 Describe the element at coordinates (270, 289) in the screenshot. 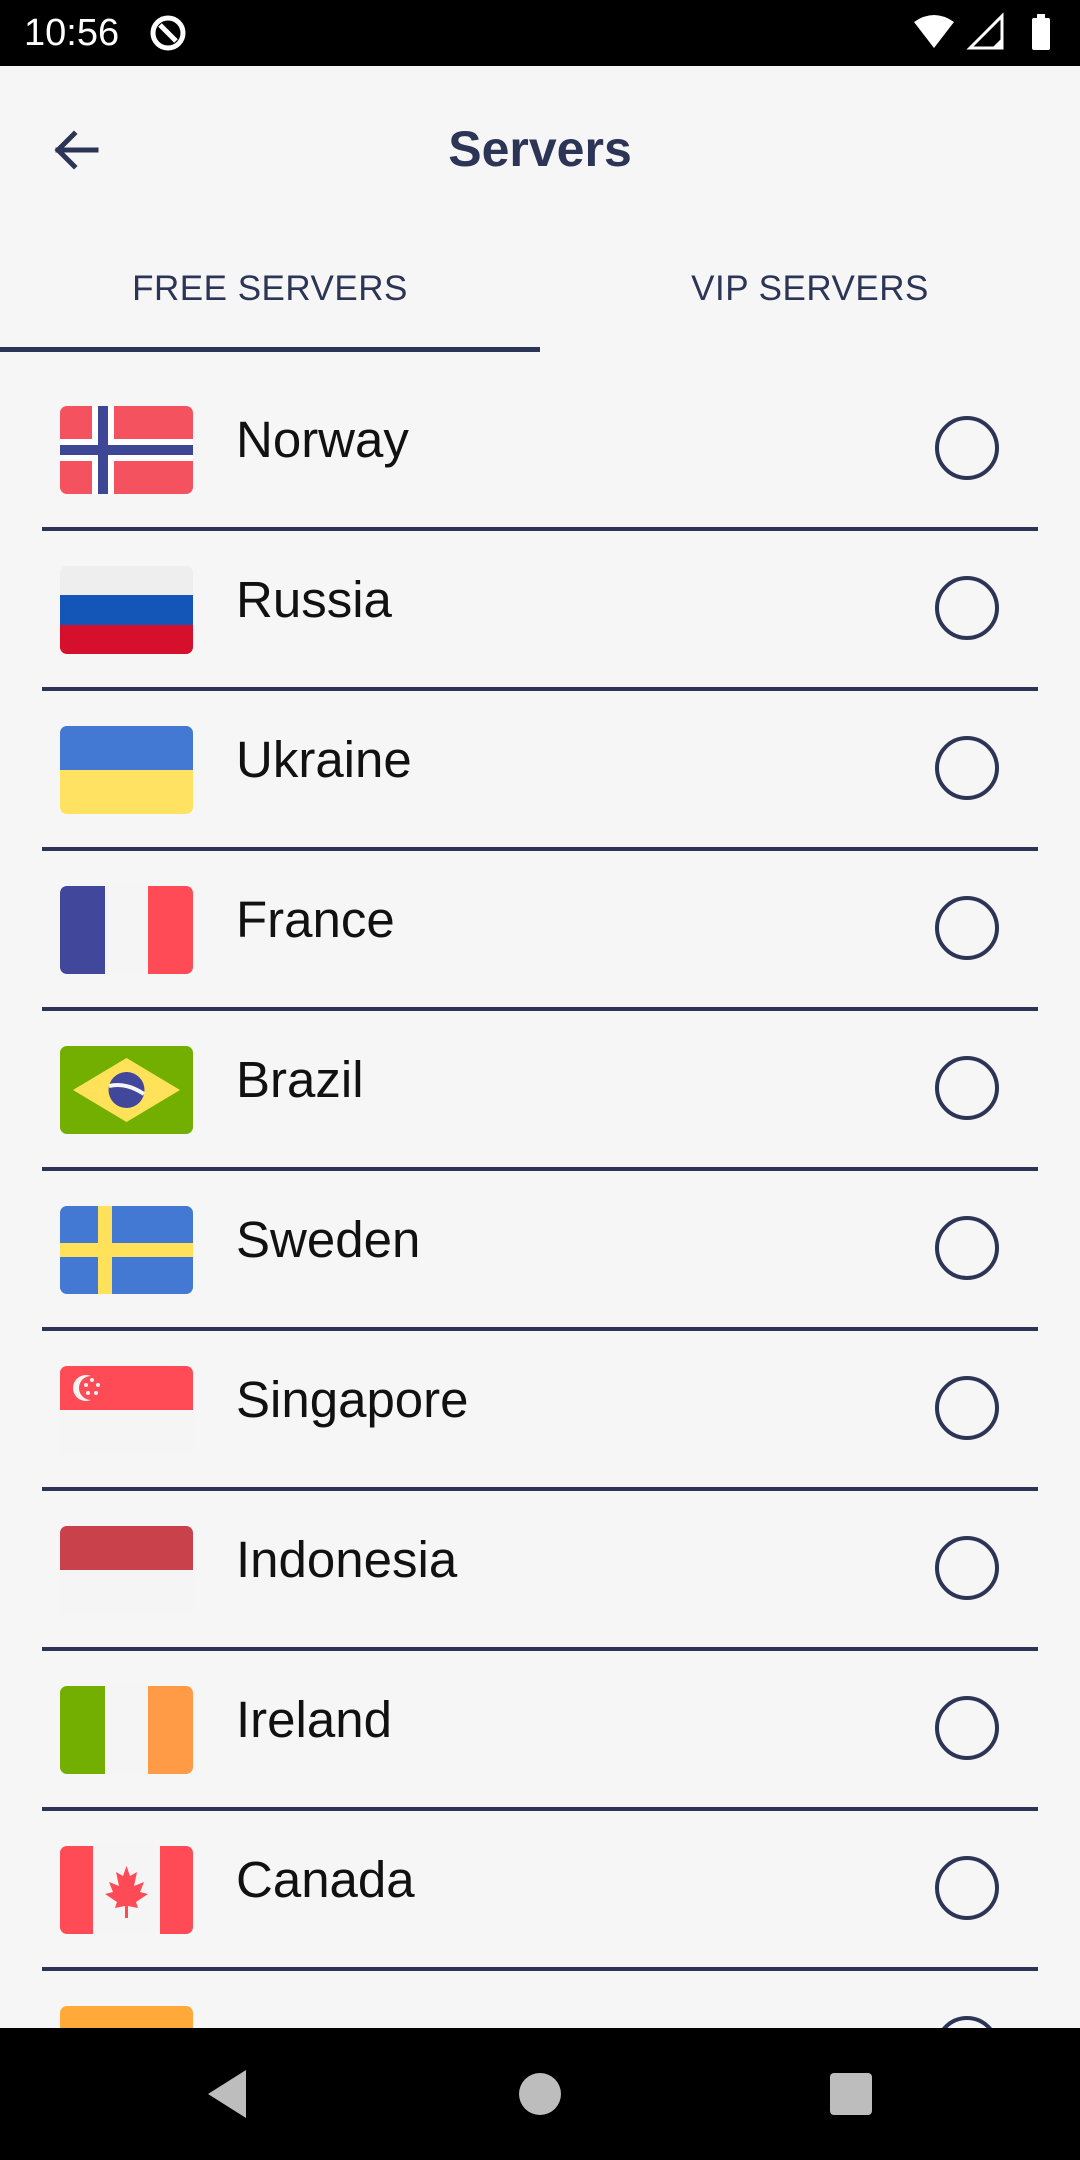

I see `tab-free-servers: FREE SERVERS` at that location.